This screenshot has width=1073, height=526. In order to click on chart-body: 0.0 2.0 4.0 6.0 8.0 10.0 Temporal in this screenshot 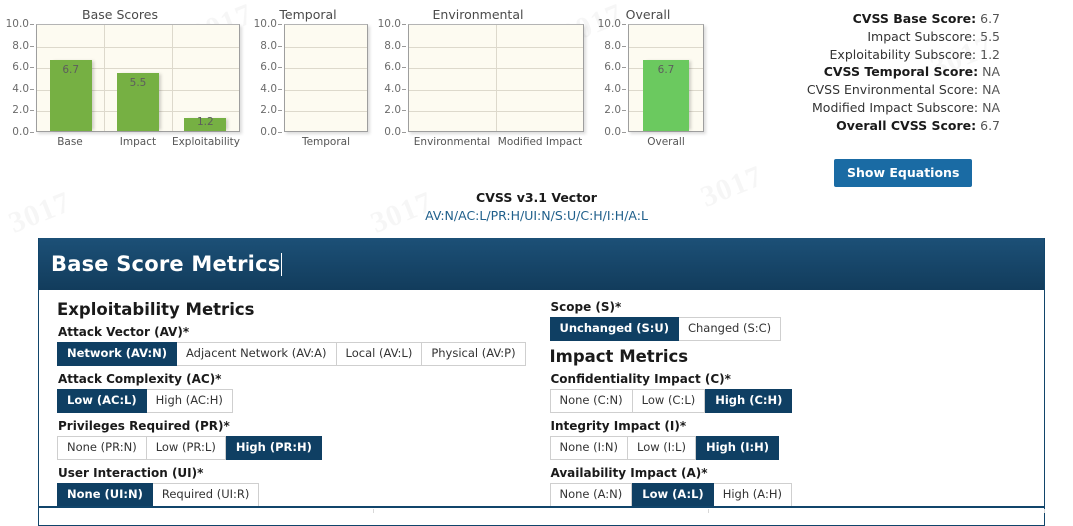, I will do `click(308, 91)`.